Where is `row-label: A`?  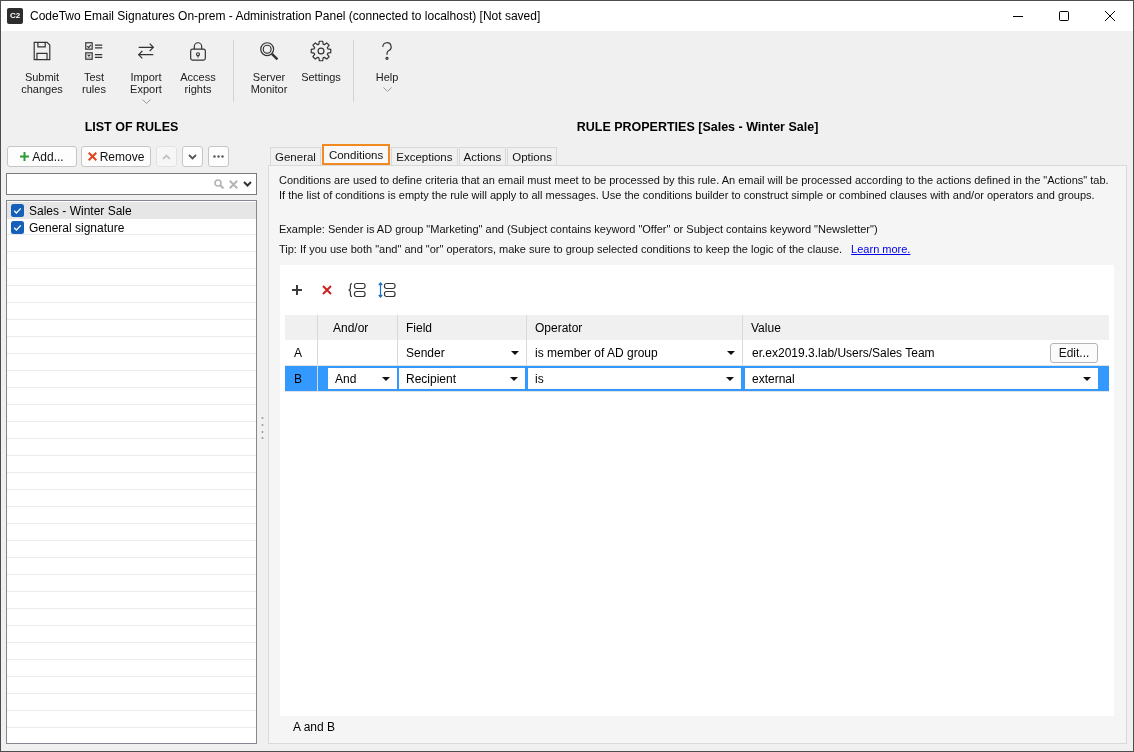 row-label: A is located at coordinates (298, 352).